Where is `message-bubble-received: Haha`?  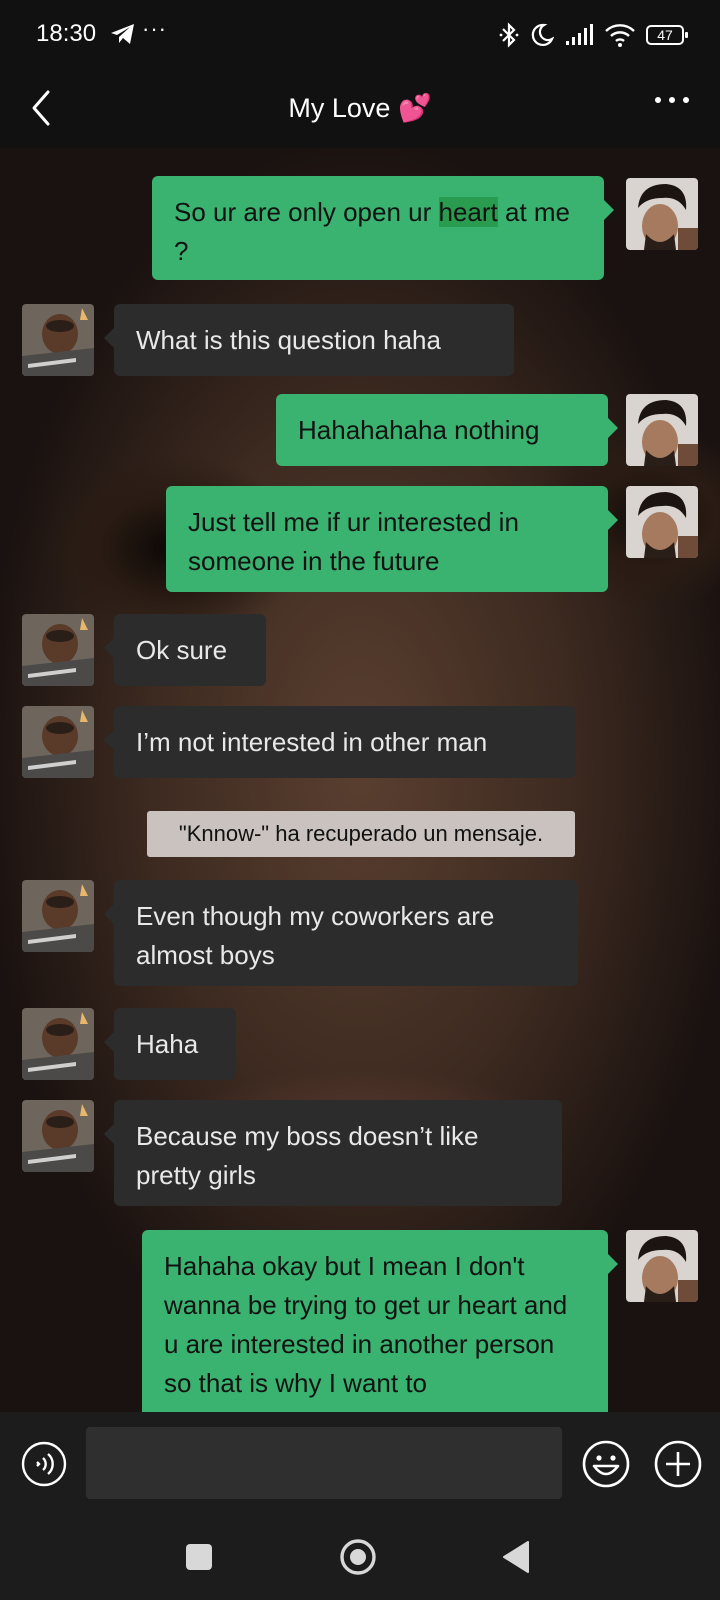 message-bubble-received: Haha is located at coordinates (170, 1044).